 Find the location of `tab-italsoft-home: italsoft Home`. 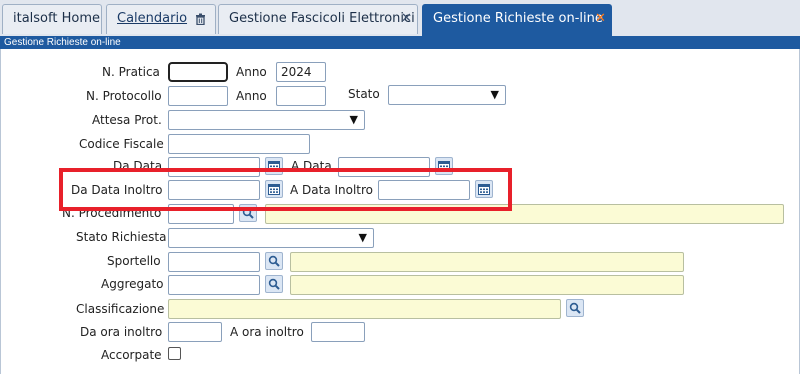

tab-italsoft-home: italsoft Home is located at coordinates (52, 19).